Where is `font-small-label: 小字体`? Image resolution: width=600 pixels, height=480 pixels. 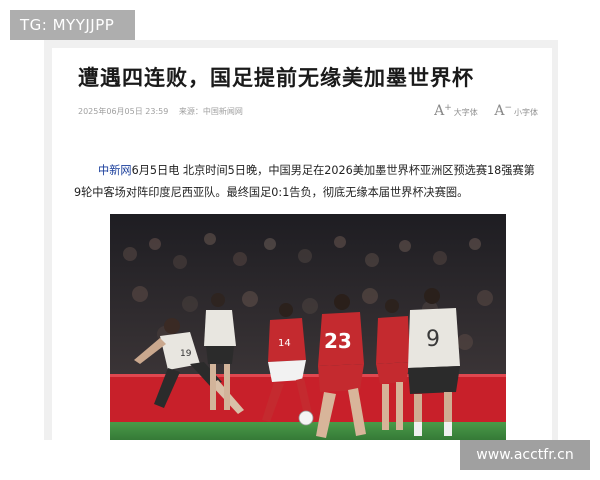 font-small-label: 小字体 is located at coordinates (526, 112).